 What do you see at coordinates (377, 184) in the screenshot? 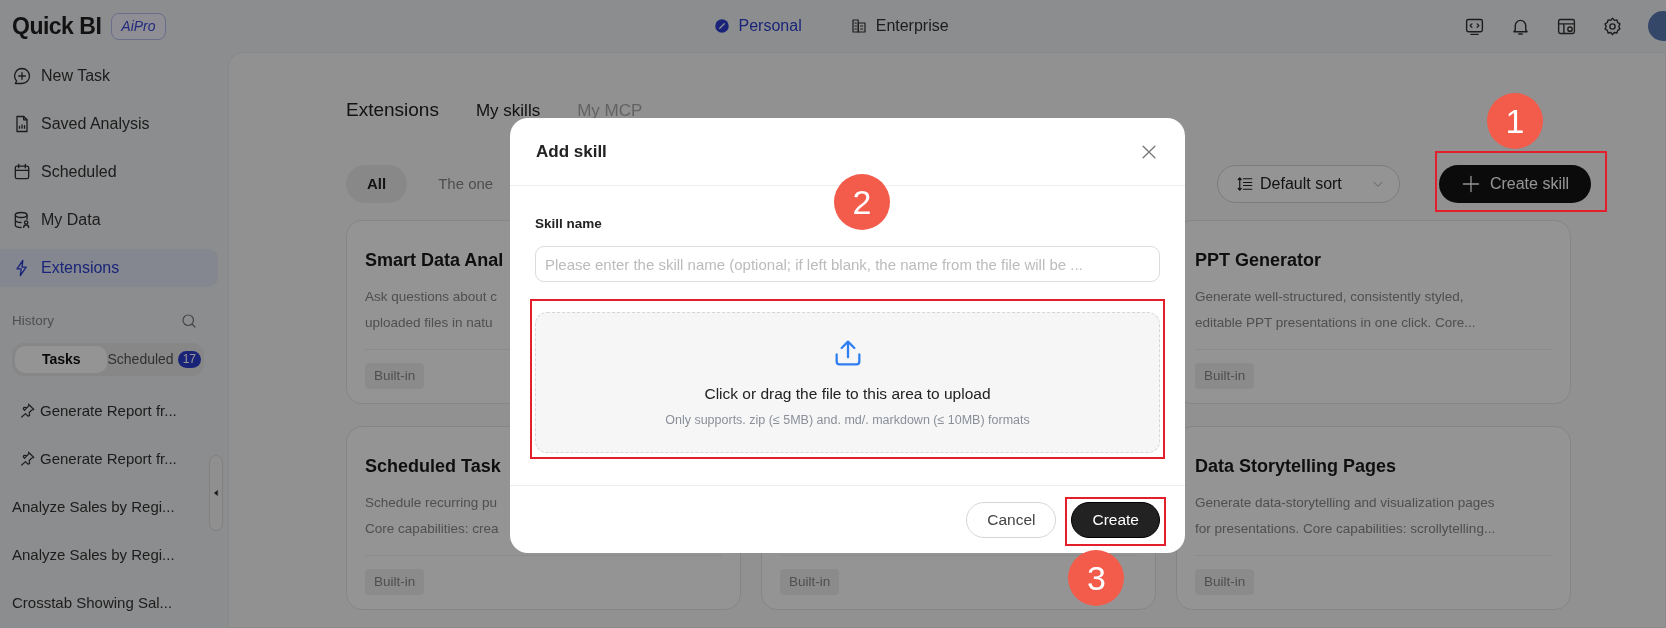
I see `filter-tab: All` at bounding box center [377, 184].